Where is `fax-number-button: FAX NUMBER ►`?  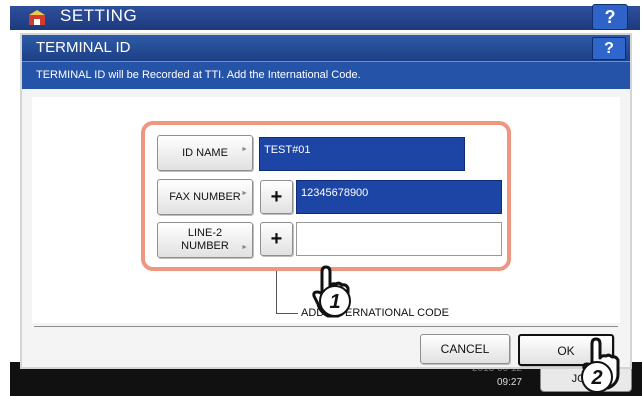
fax-number-button: FAX NUMBER ► is located at coordinates (205, 197).